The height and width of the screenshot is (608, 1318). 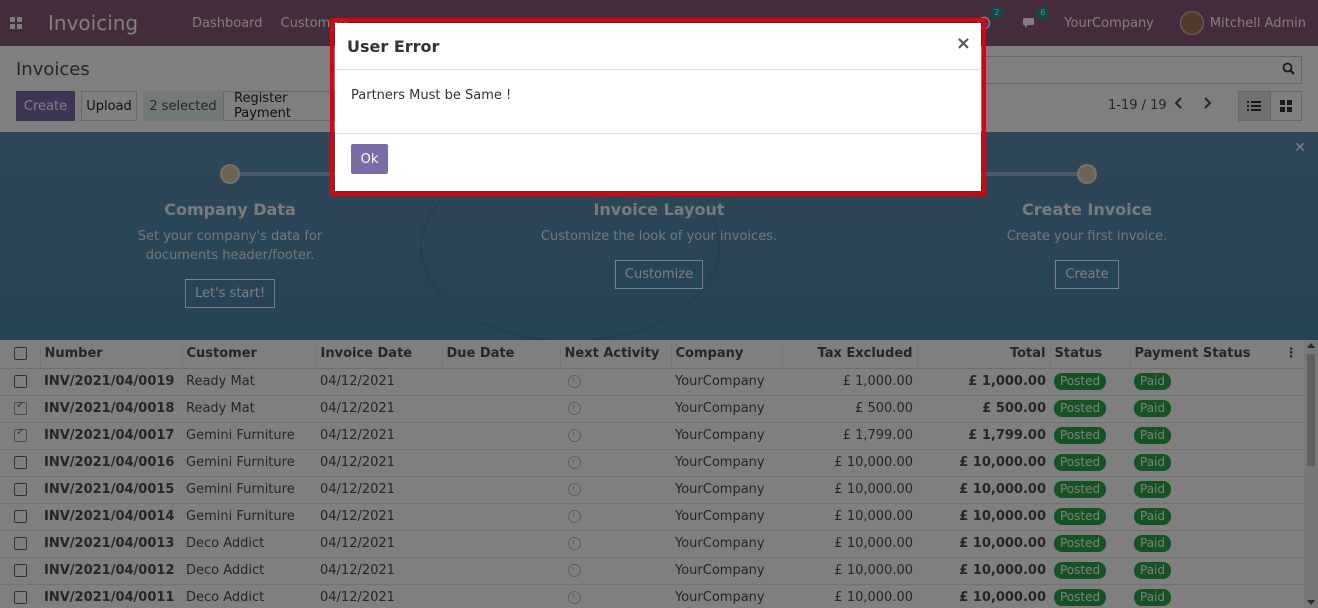 I want to click on close-icon: ×, so click(x=963, y=43).